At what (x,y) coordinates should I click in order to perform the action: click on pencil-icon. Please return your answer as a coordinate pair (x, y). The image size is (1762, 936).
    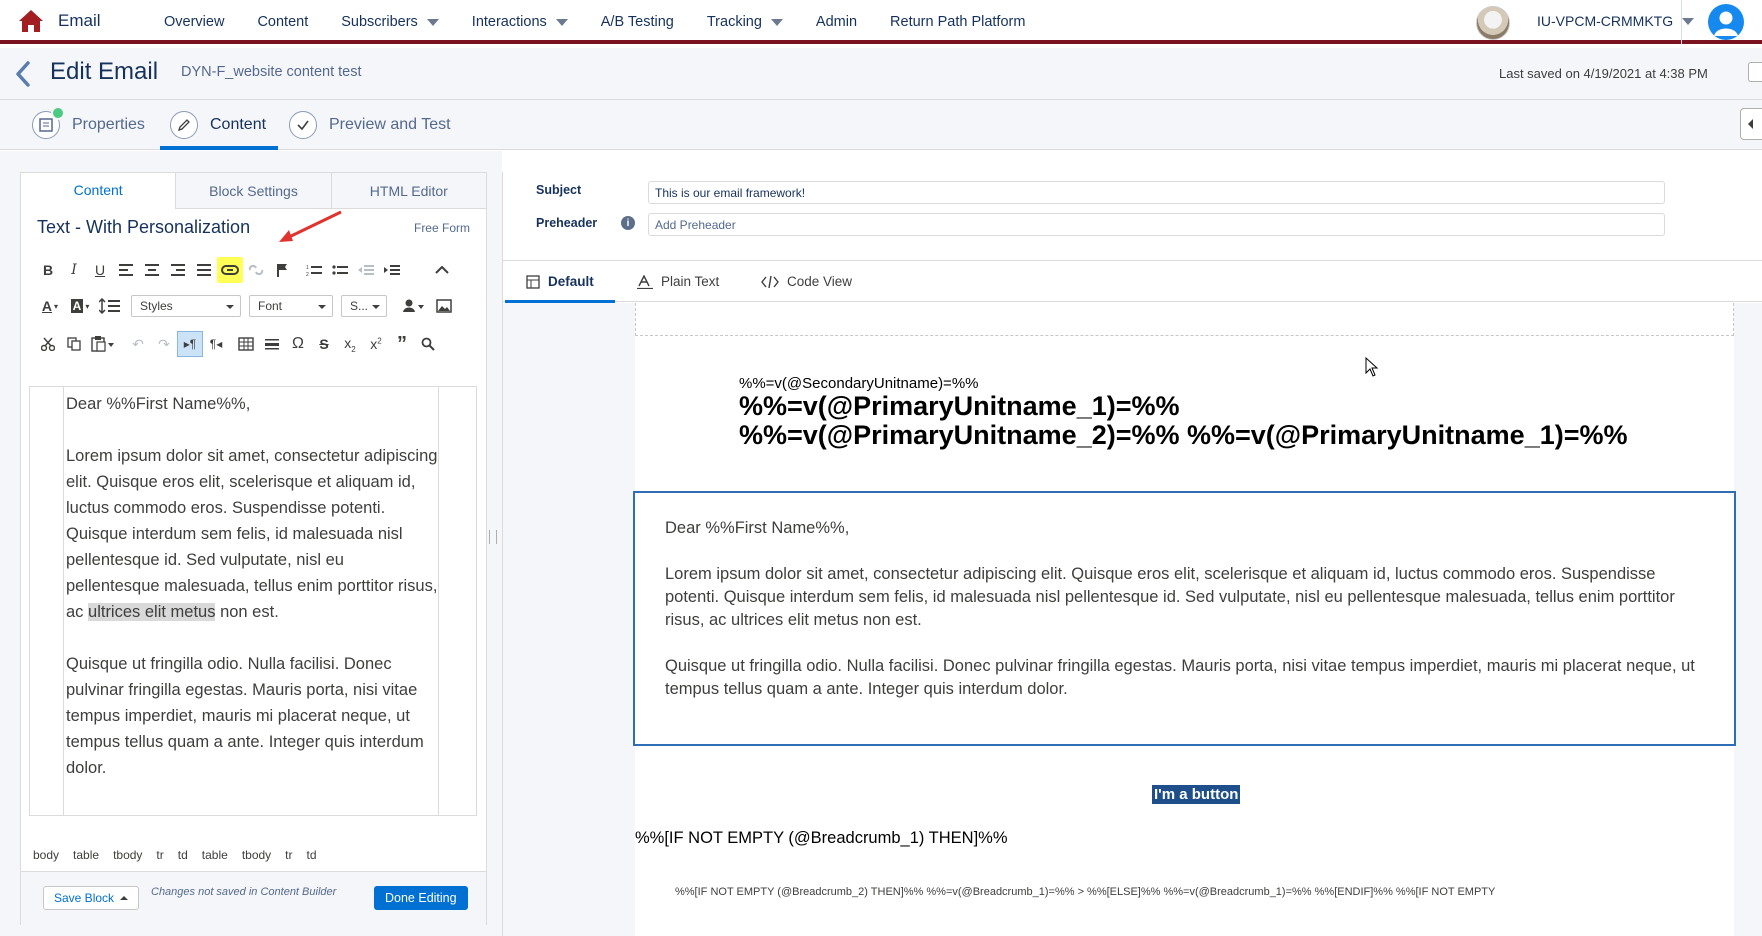
    Looking at the image, I should click on (184, 125).